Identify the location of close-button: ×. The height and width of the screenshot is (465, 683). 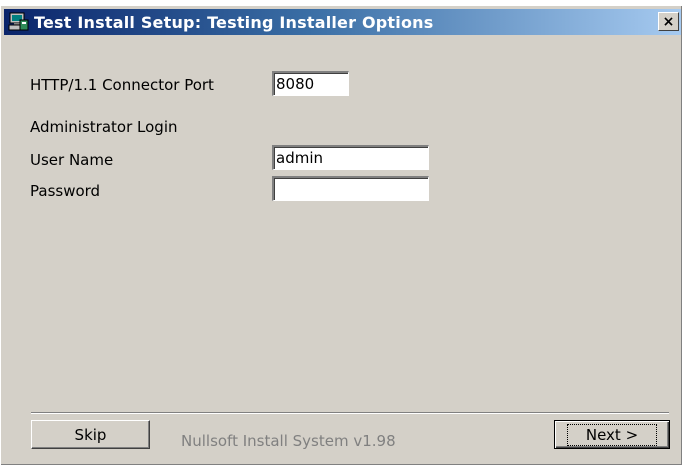
(668, 21).